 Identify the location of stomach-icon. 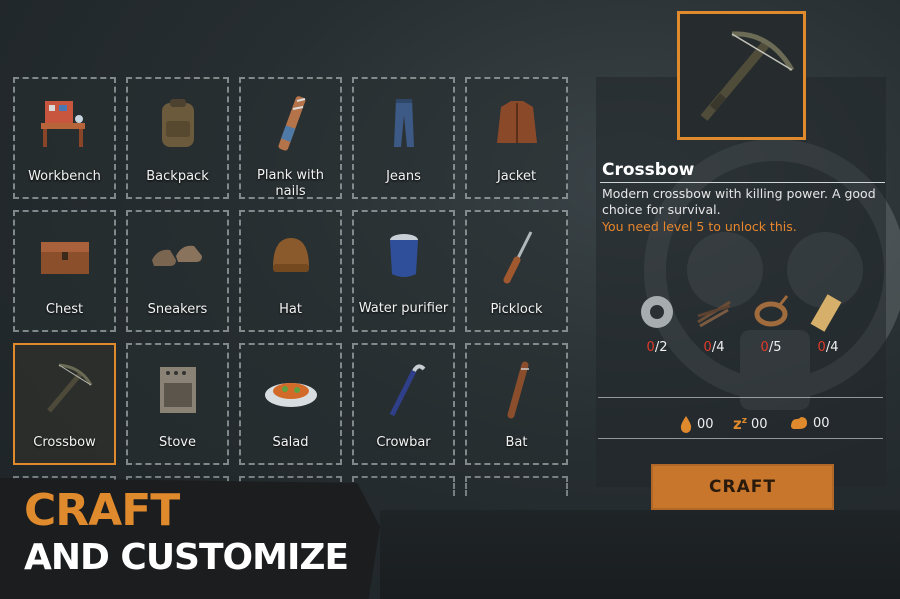
(799, 423).